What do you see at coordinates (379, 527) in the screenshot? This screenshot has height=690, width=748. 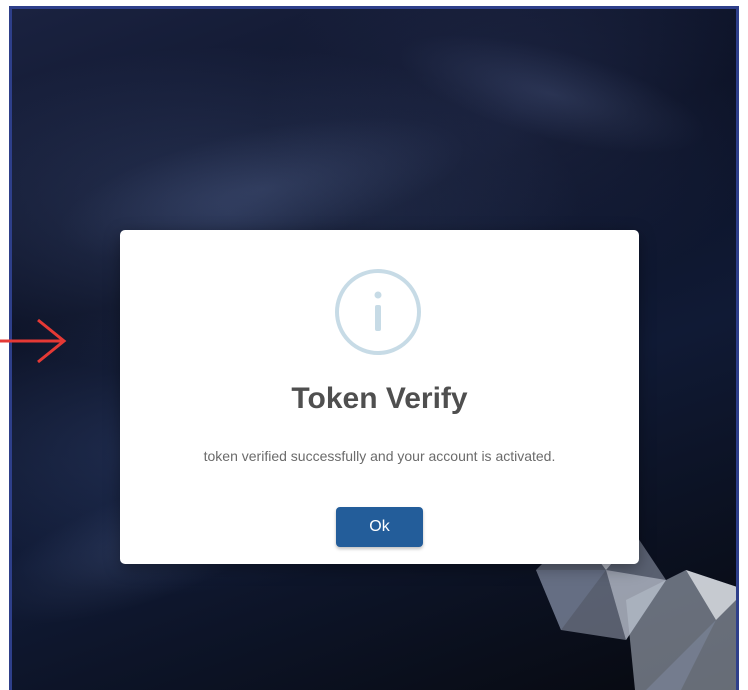 I see `ok-button: Ok` at bounding box center [379, 527].